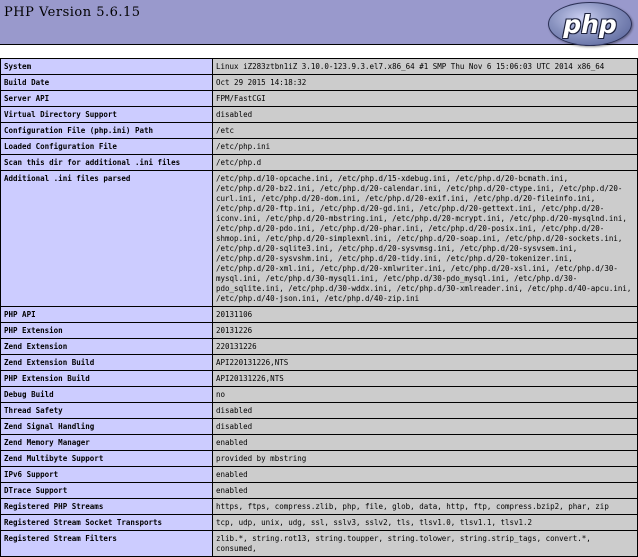  What do you see at coordinates (425, 146) in the screenshot?
I see `row-value: /etc/php.ini` at bounding box center [425, 146].